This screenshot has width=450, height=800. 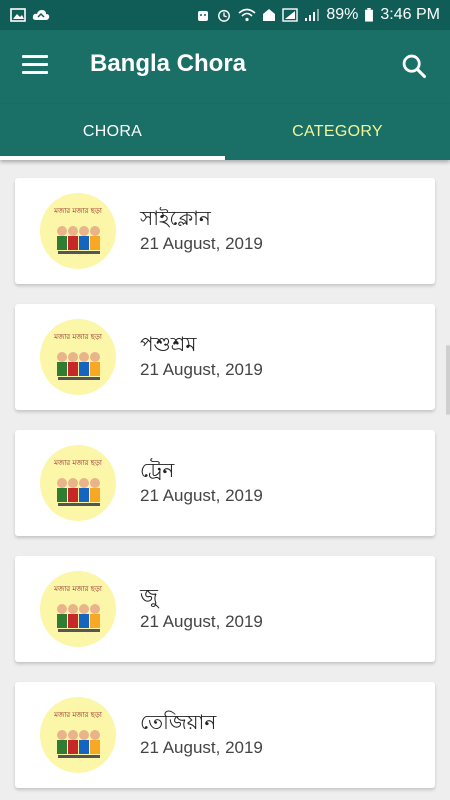 What do you see at coordinates (157, 470) in the screenshot?
I see `chora-title: ট্রেন` at bounding box center [157, 470].